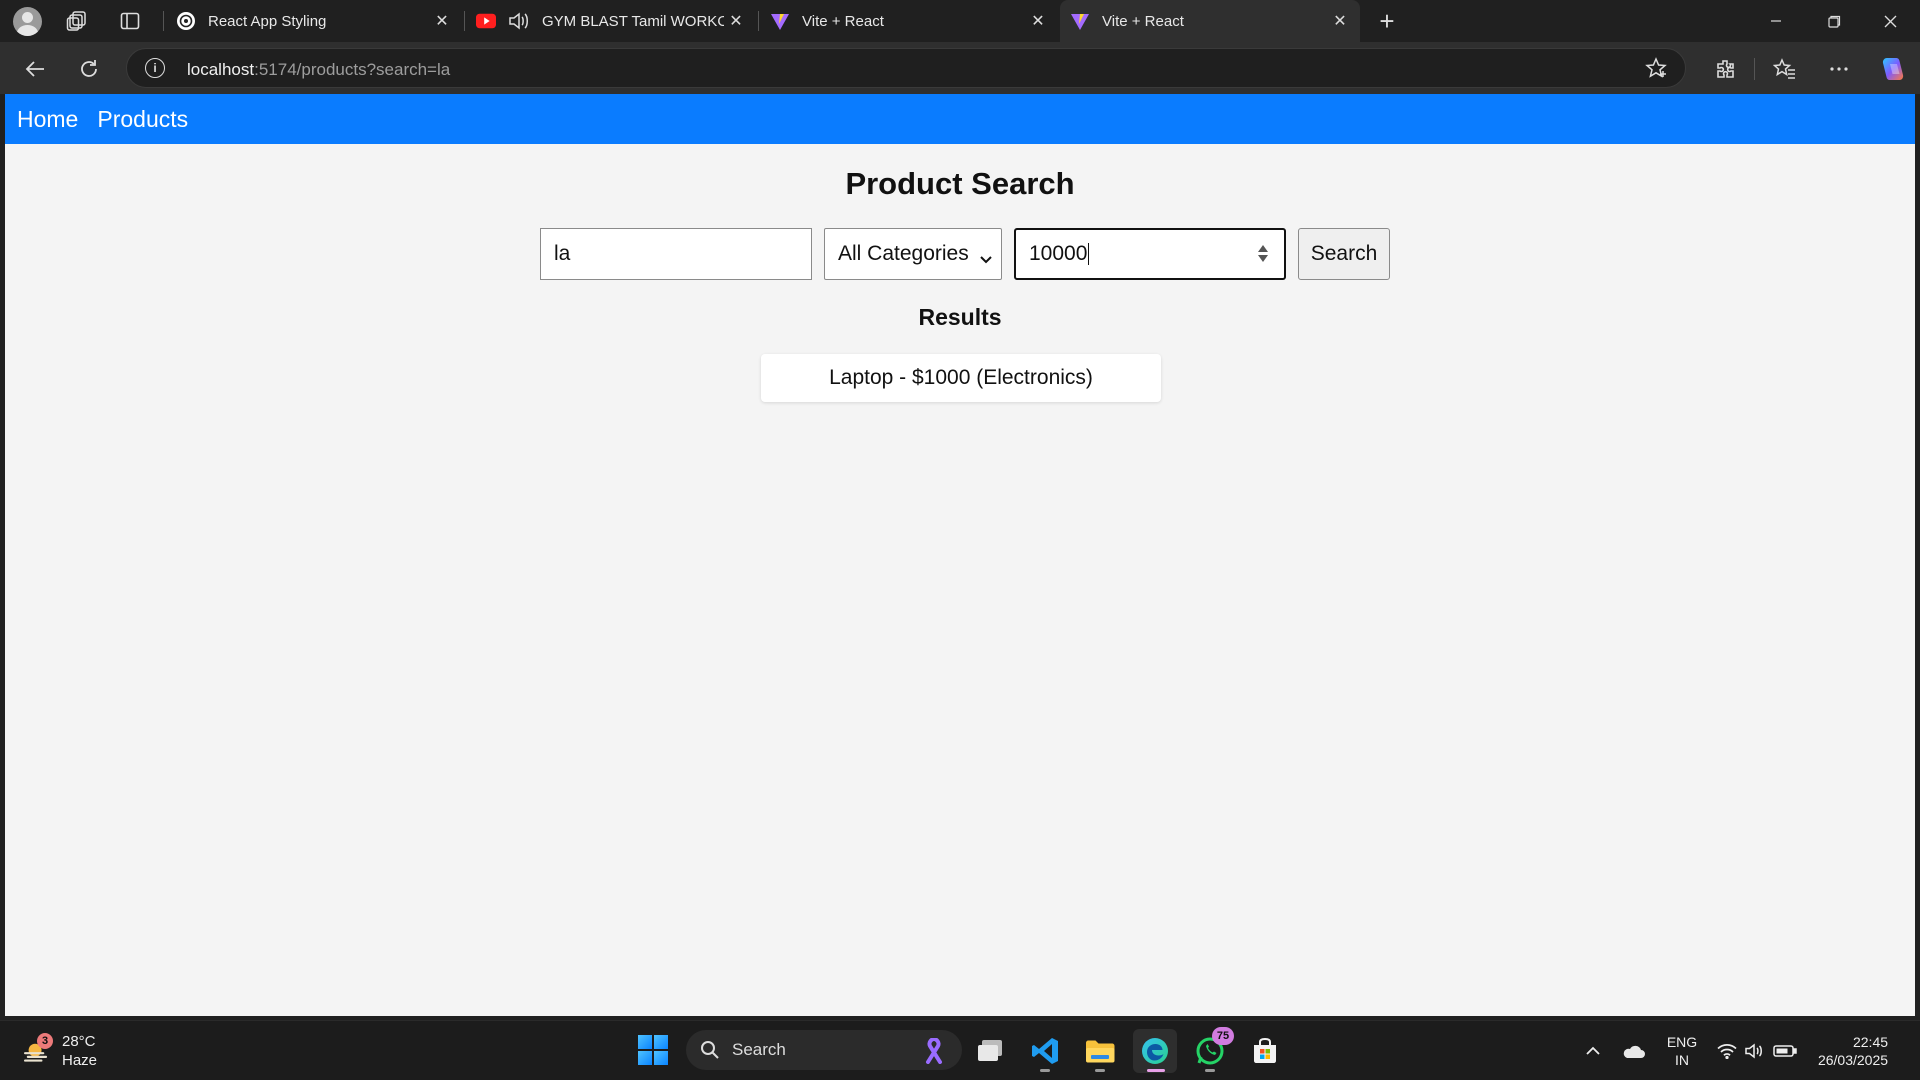 Image resolution: width=1920 pixels, height=1080 pixels. I want to click on lang-region: IN, so click(1682, 1060).